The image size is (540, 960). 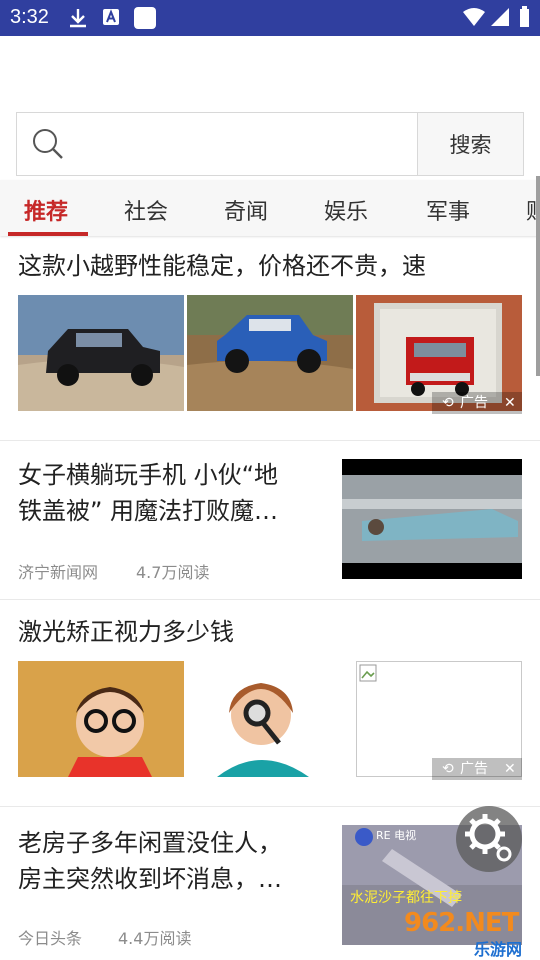 What do you see at coordinates (155, 938) in the screenshot?
I see `item-read-count: 4.4万阅读` at bounding box center [155, 938].